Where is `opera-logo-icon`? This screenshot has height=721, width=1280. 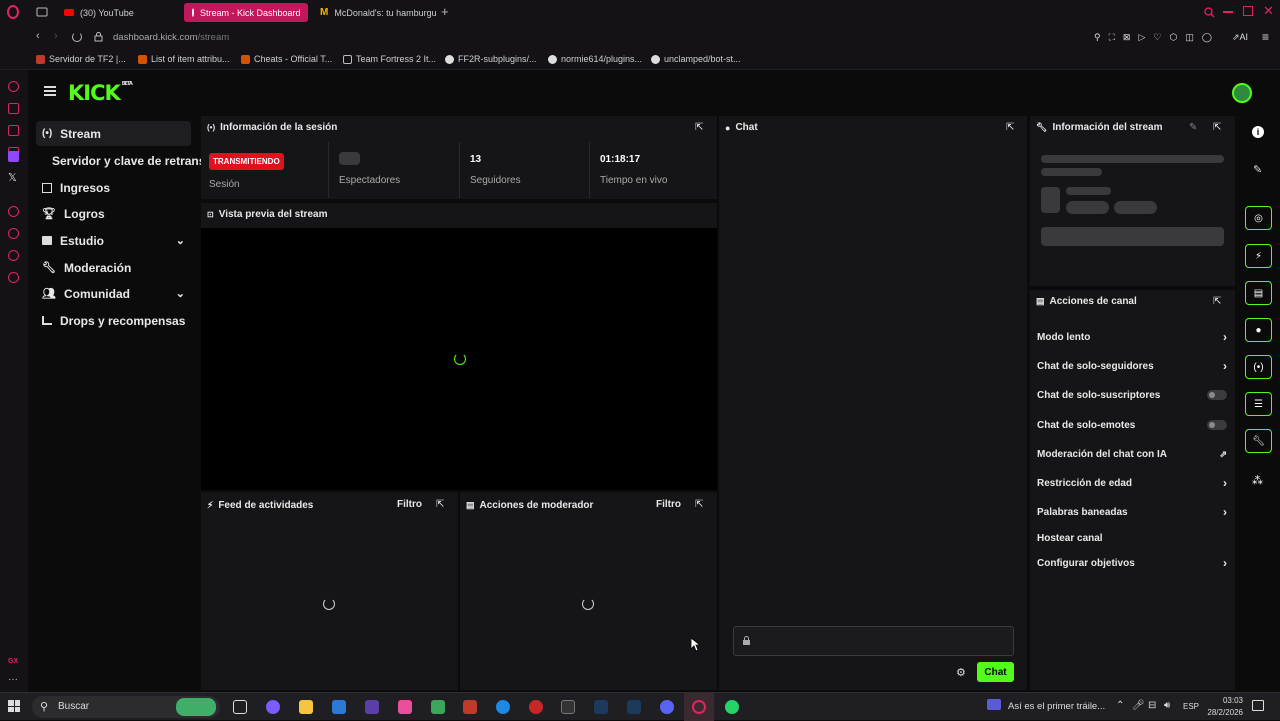 opera-logo-icon is located at coordinates (13, 12).